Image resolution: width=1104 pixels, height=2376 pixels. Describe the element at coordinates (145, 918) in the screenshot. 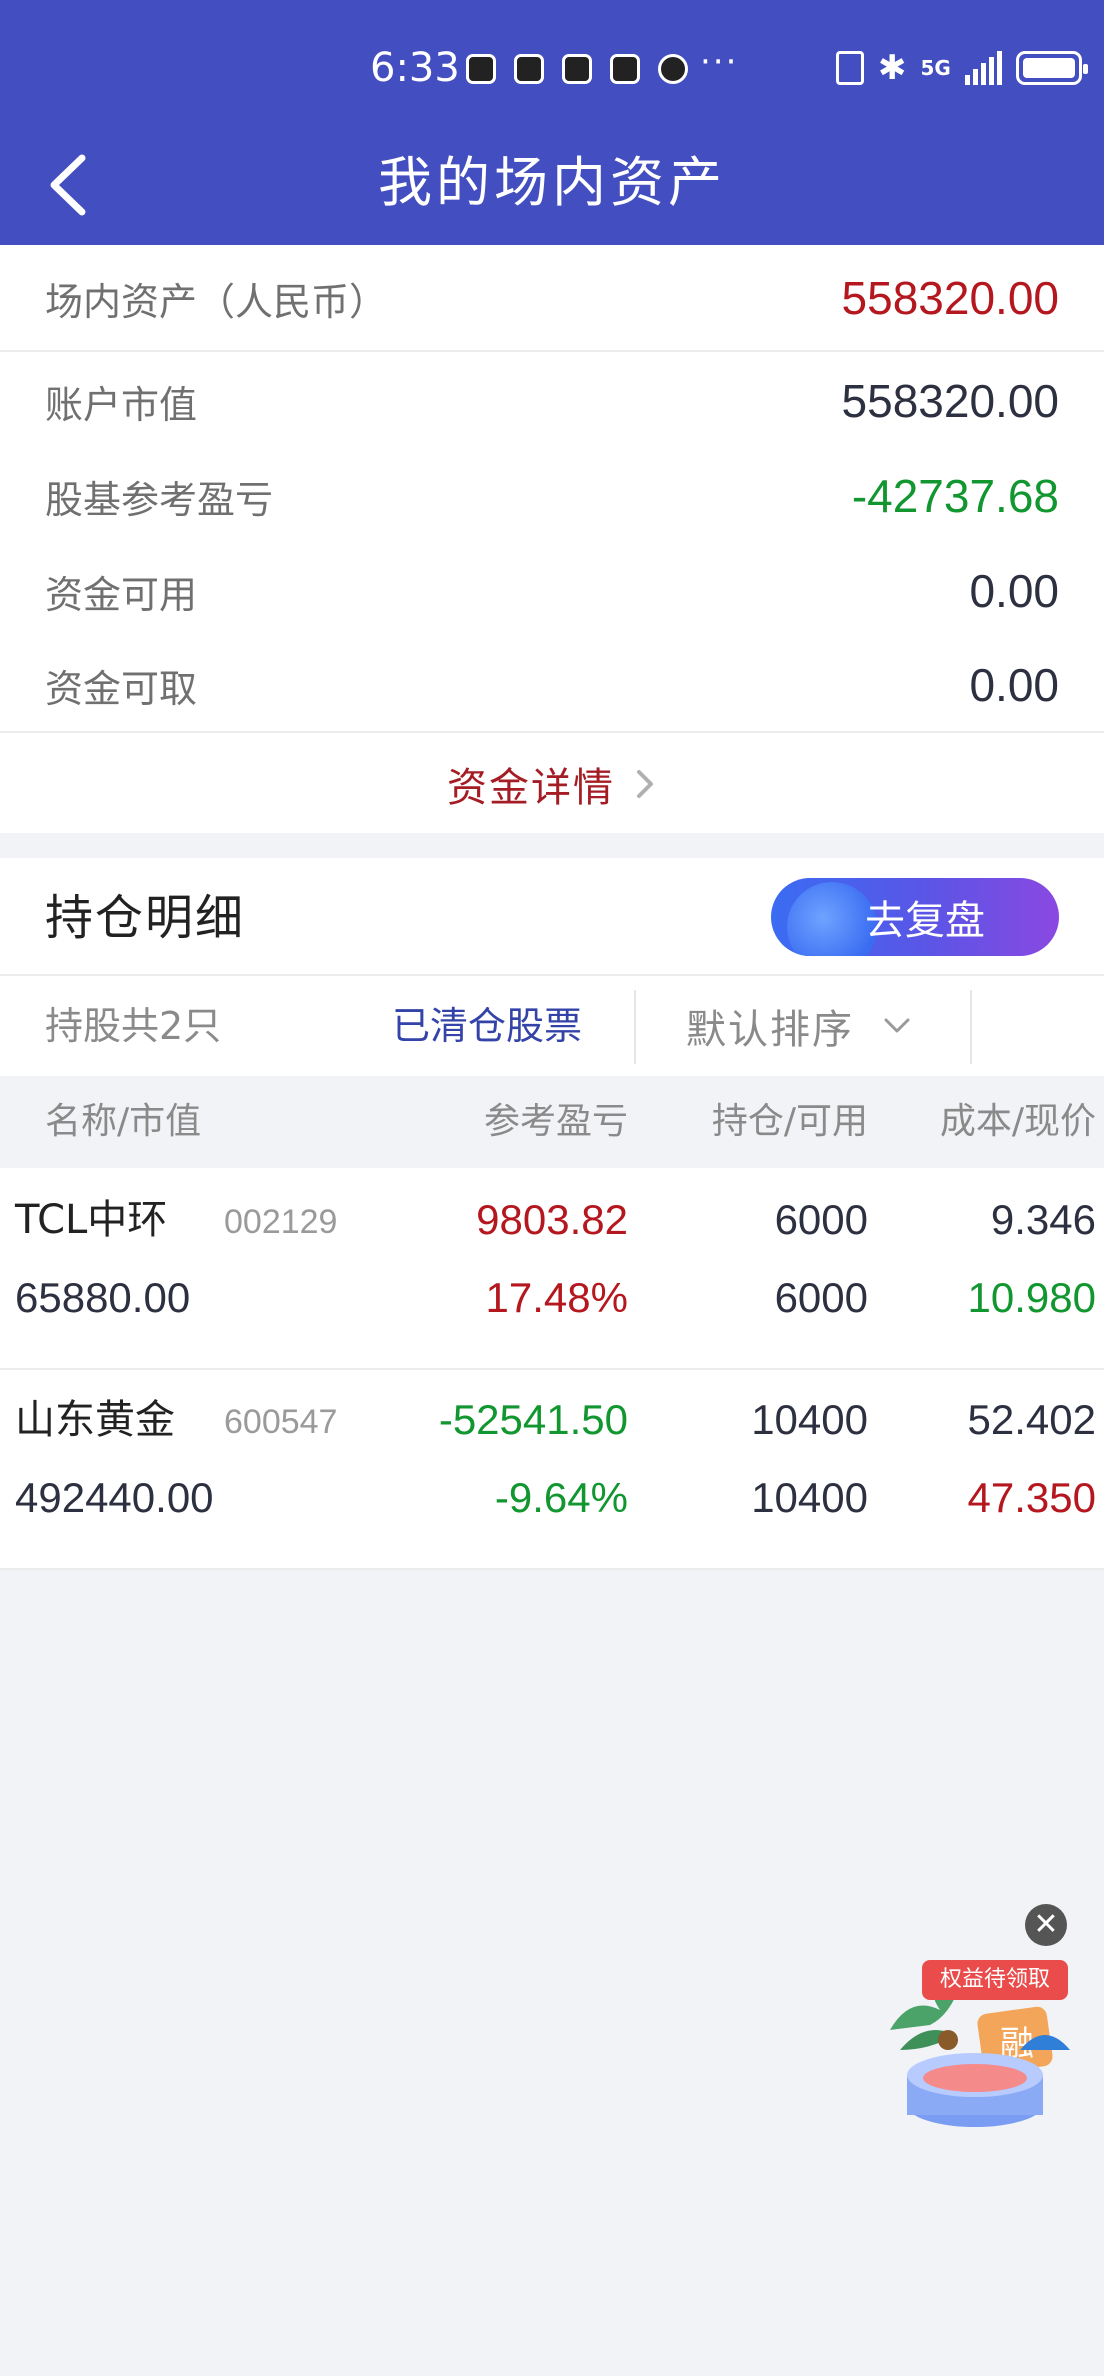

I see `holdings-title: 持仓明细` at that location.